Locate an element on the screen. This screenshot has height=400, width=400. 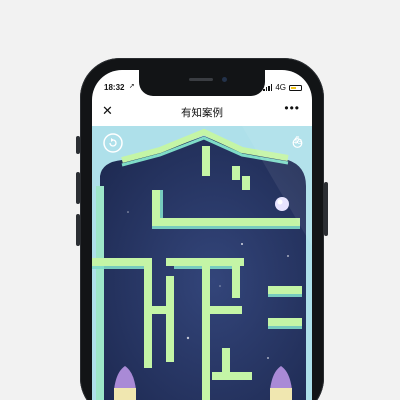
location-icon: ➚ is located at coordinates (132, 86).